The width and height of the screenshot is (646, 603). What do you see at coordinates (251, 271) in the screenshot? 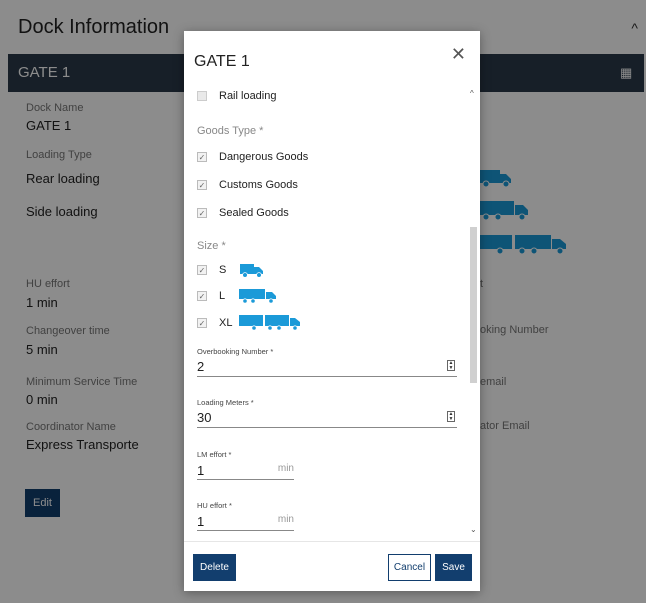
I see `van-icon` at bounding box center [251, 271].